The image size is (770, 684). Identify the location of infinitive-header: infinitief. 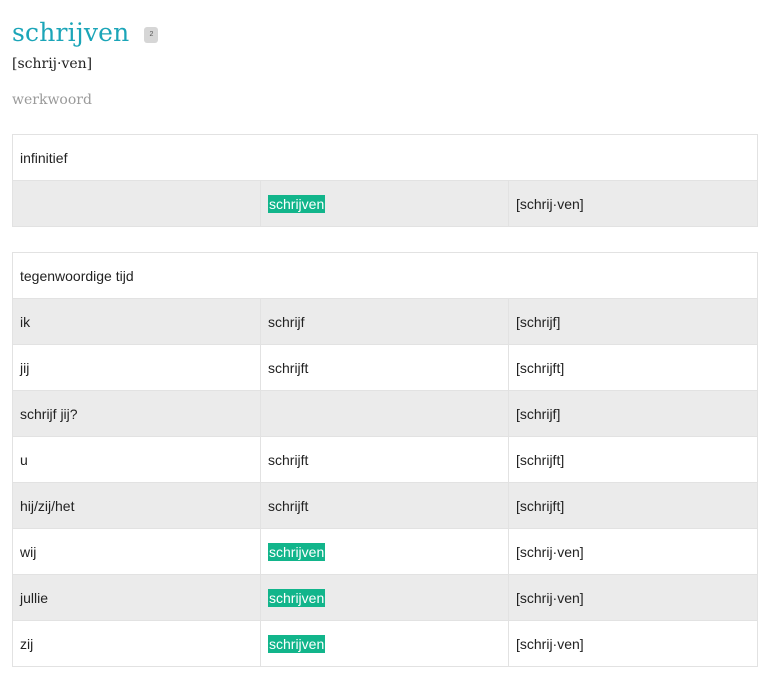
(385, 157).